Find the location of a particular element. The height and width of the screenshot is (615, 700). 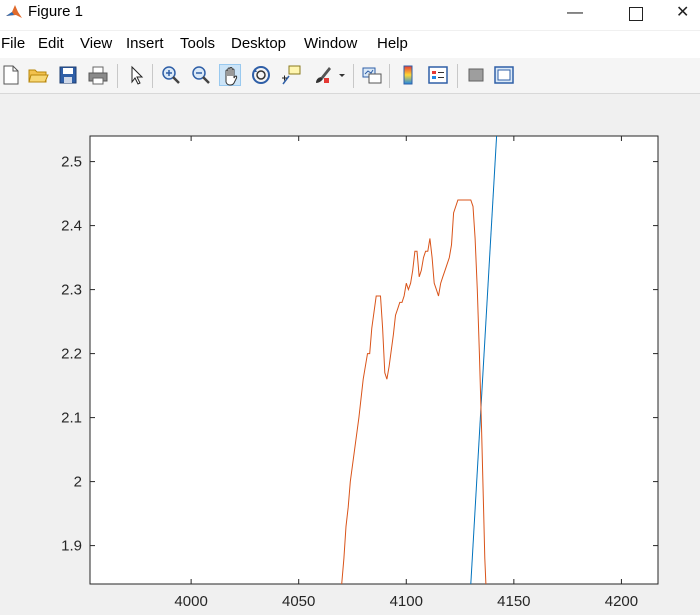

hide-plot-tools-button is located at coordinates (476, 75).